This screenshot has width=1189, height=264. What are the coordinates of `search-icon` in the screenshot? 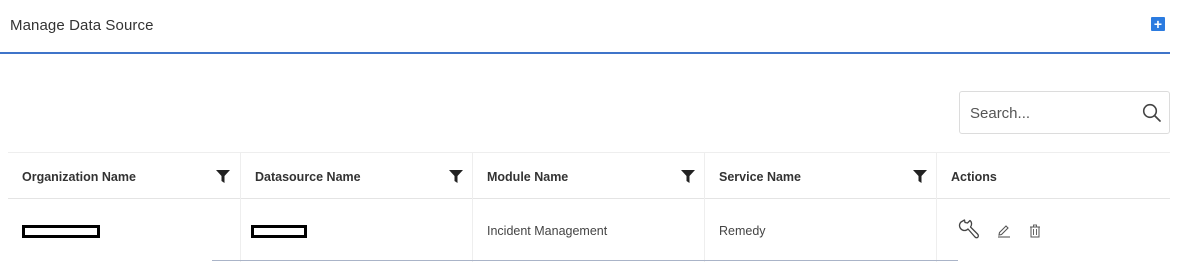 It's located at (1152, 113).